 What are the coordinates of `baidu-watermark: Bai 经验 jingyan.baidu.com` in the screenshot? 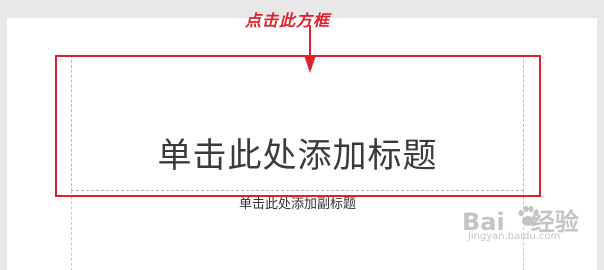 It's located at (532, 235).